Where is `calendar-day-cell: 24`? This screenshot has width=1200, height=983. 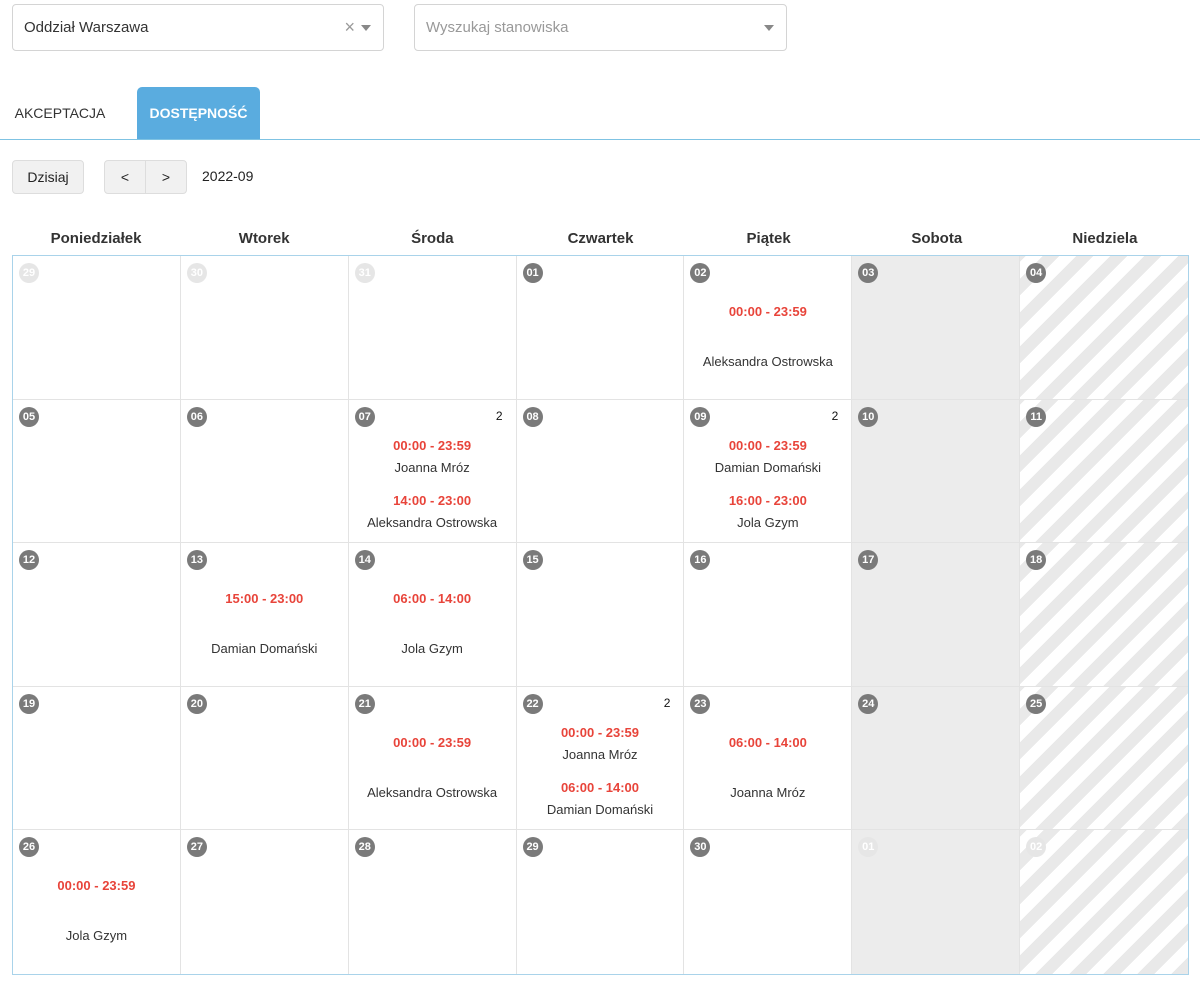
calendar-day-cell: 24 is located at coordinates (936, 758).